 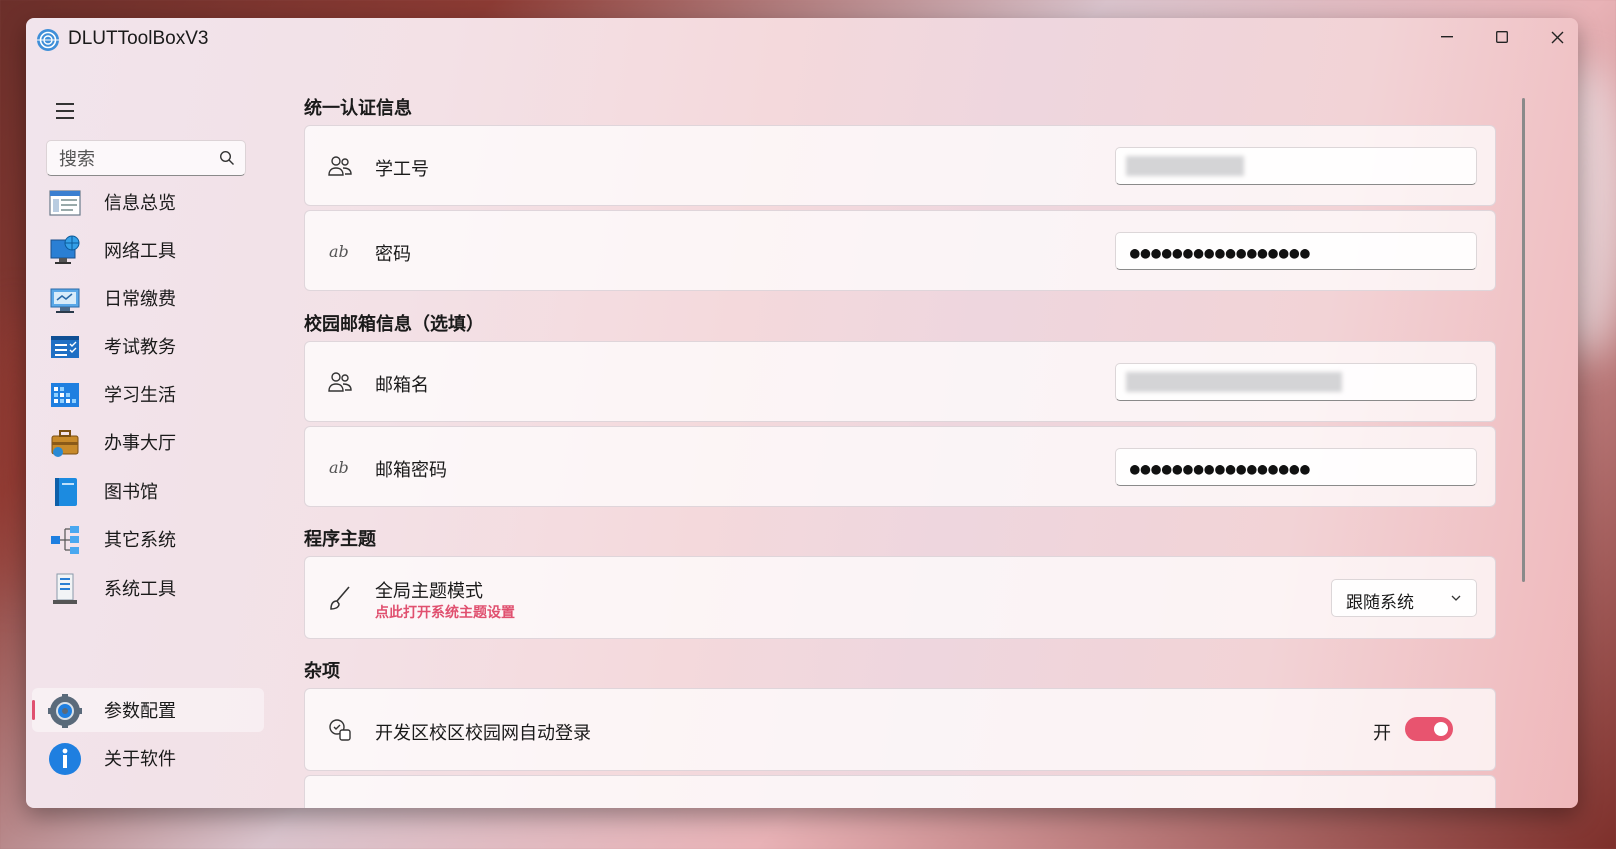 What do you see at coordinates (411, 470) in the screenshot?
I see `mail-password-label: 邮箱密码` at bounding box center [411, 470].